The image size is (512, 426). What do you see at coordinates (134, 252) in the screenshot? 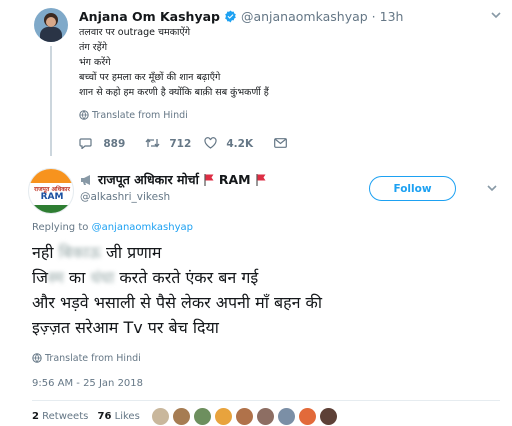
I see `reply-text-segment: जी प्रणाम` at bounding box center [134, 252].